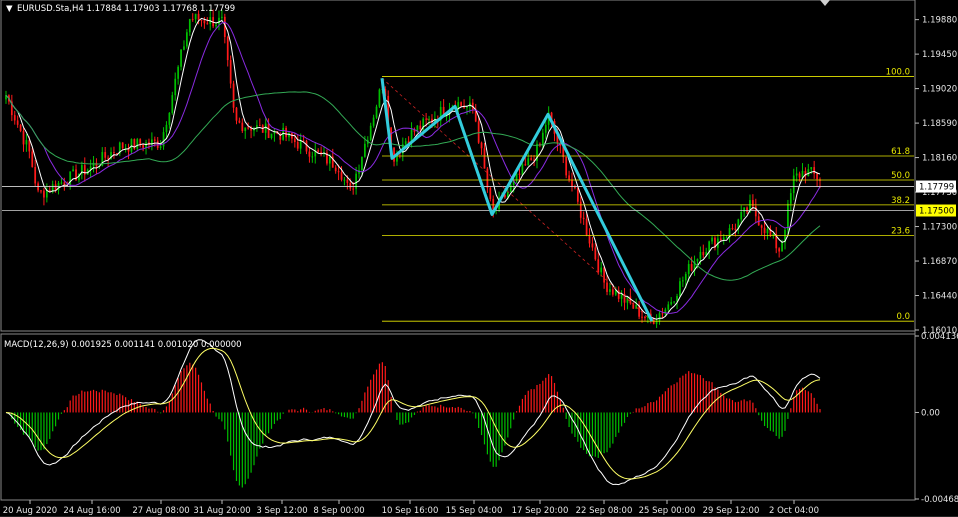  What do you see at coordinates (900, 176) in the screenshot?
I see `fibonacci-level-label: 50.0` at bounding box center [900, 176].